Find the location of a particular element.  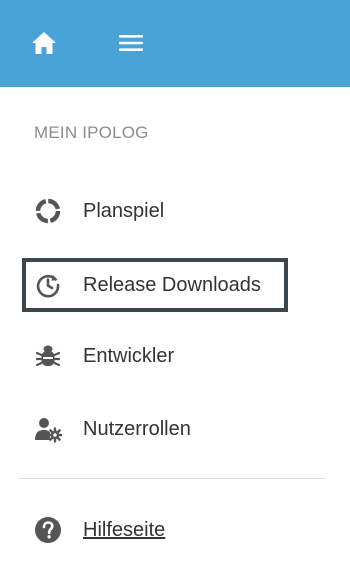

sidebar-item-label: Nutzerrollen is located at coordinates (137, 428).